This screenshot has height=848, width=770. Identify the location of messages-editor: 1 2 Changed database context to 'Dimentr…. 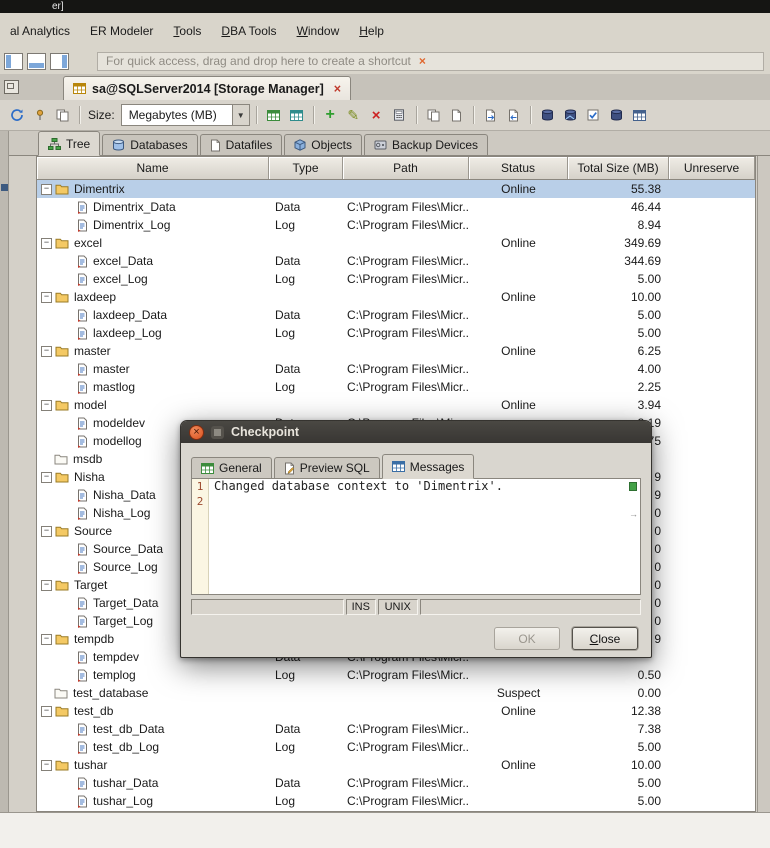
(416, 537).